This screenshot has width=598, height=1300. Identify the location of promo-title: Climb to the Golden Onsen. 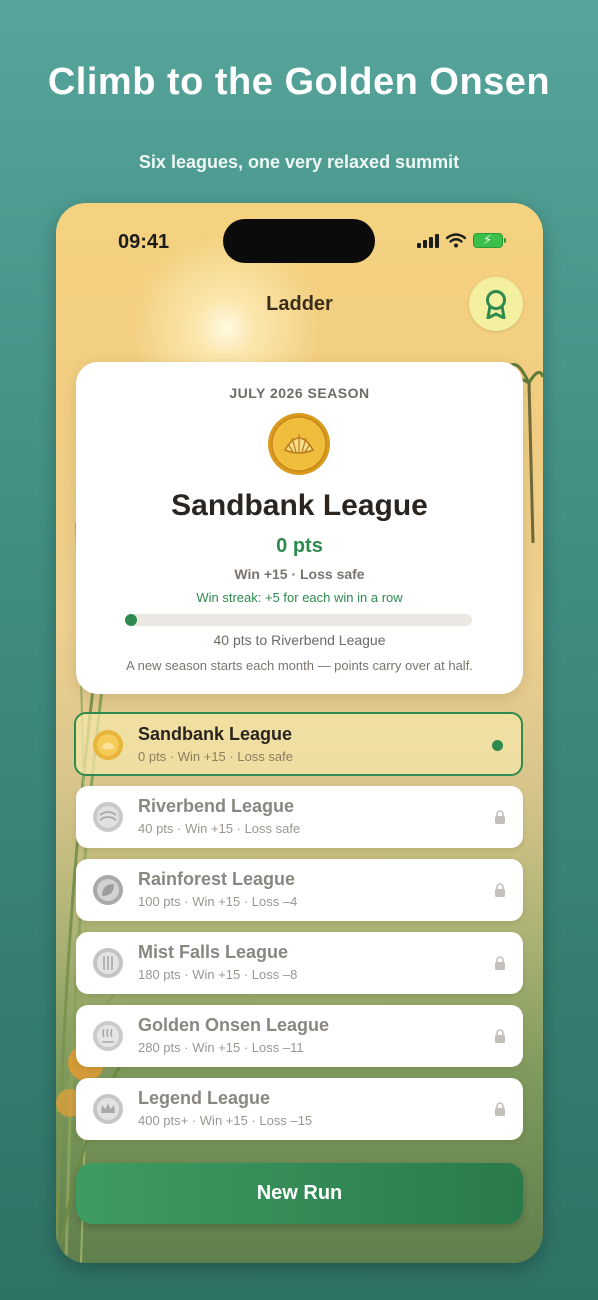
(299, 82).